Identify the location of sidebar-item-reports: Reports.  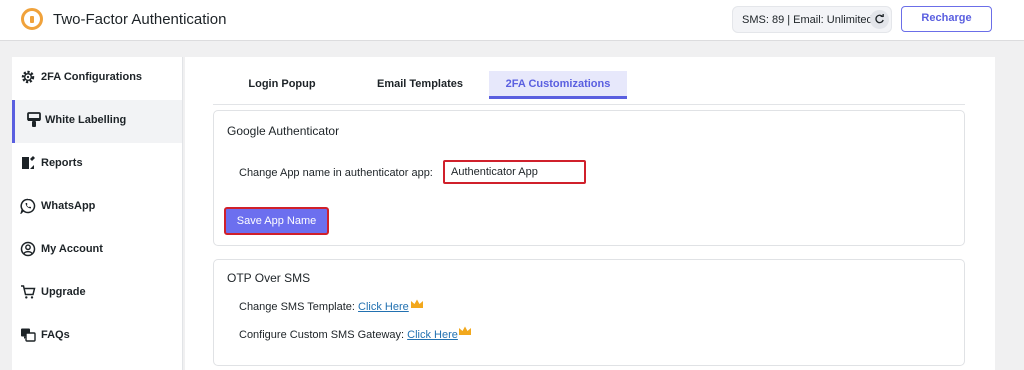
(97, 164).